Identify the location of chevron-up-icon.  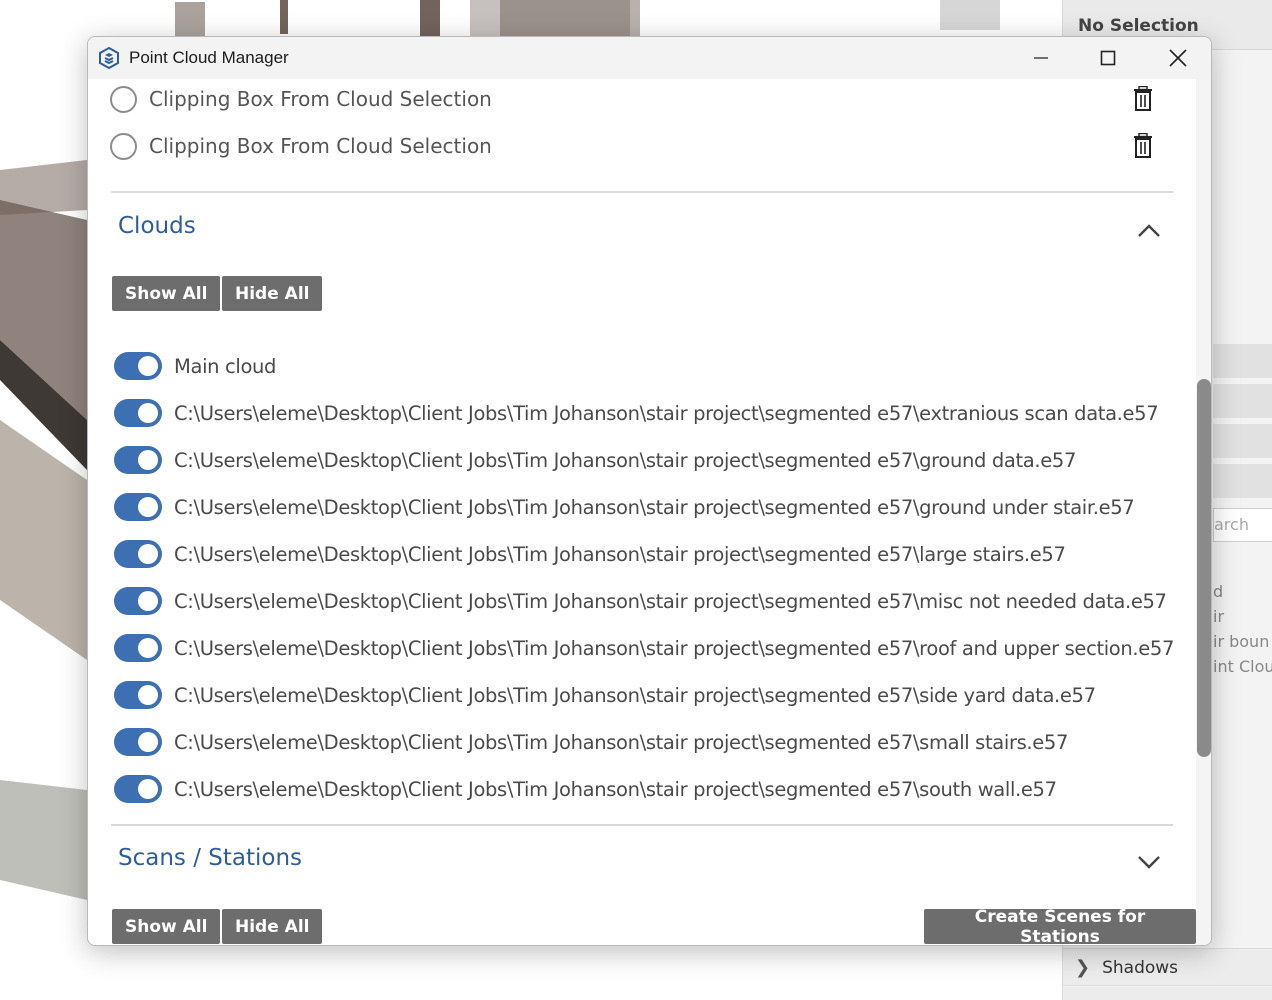
(1149, 230).